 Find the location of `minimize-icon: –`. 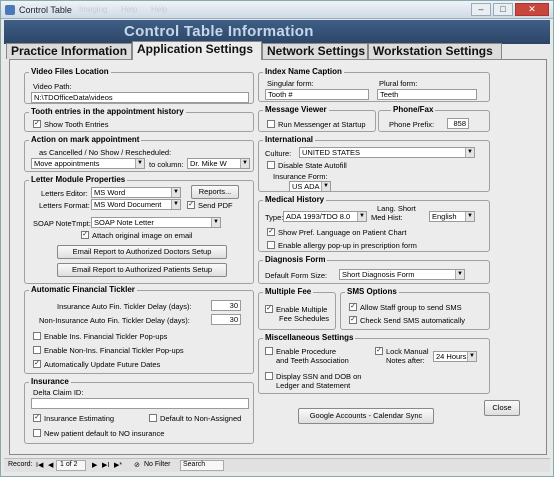

minimize-icon: – is located at coordinates (481, 9).